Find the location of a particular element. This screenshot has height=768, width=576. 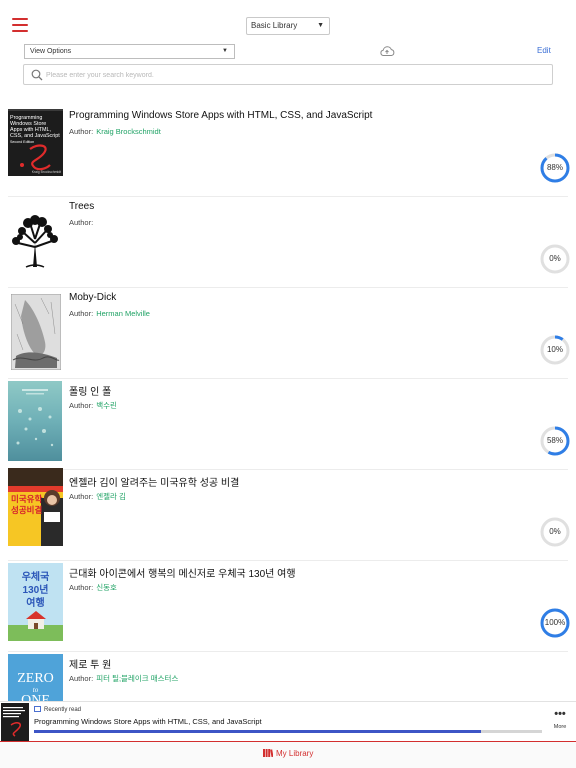

top-bar: Basic Library ▼ is located at coordinates (288, 20).